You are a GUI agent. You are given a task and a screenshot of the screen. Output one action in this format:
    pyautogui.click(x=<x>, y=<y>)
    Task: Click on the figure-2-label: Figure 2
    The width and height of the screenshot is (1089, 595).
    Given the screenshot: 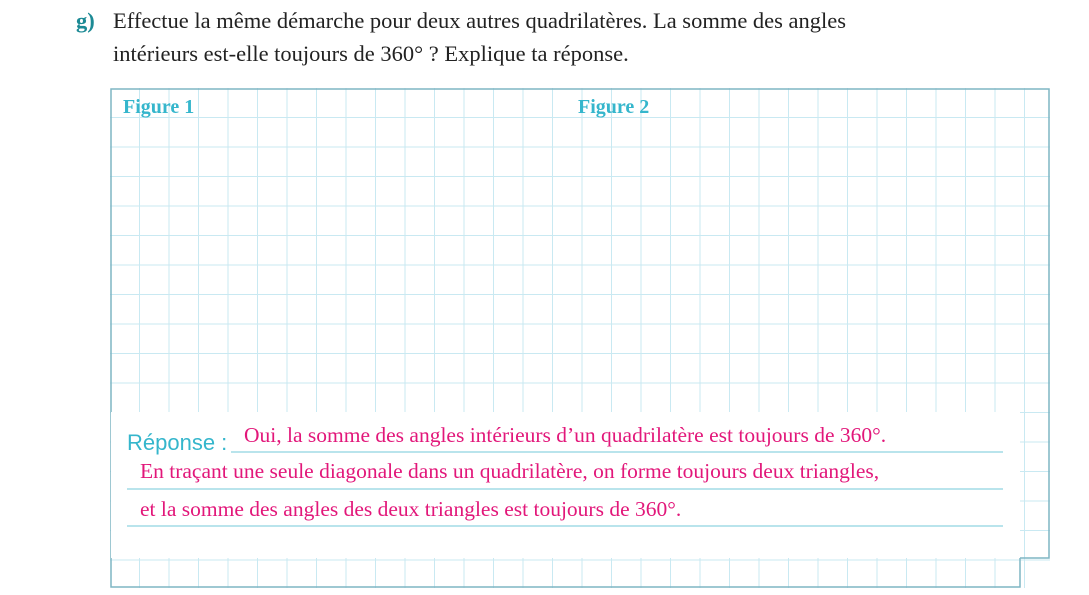 What is the action you would take?
    pyautogui.click(x=614, y=107)
    